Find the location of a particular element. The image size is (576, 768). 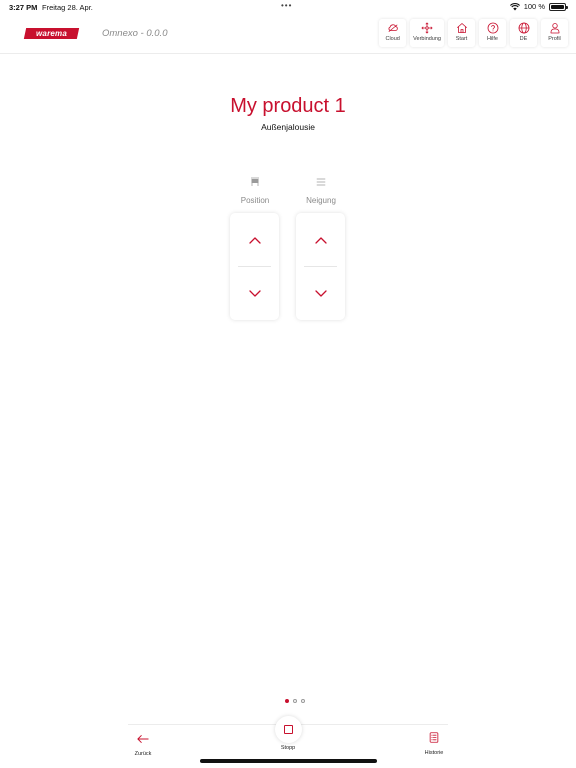

tilt-control-panel is located at coordinates (320, 266).